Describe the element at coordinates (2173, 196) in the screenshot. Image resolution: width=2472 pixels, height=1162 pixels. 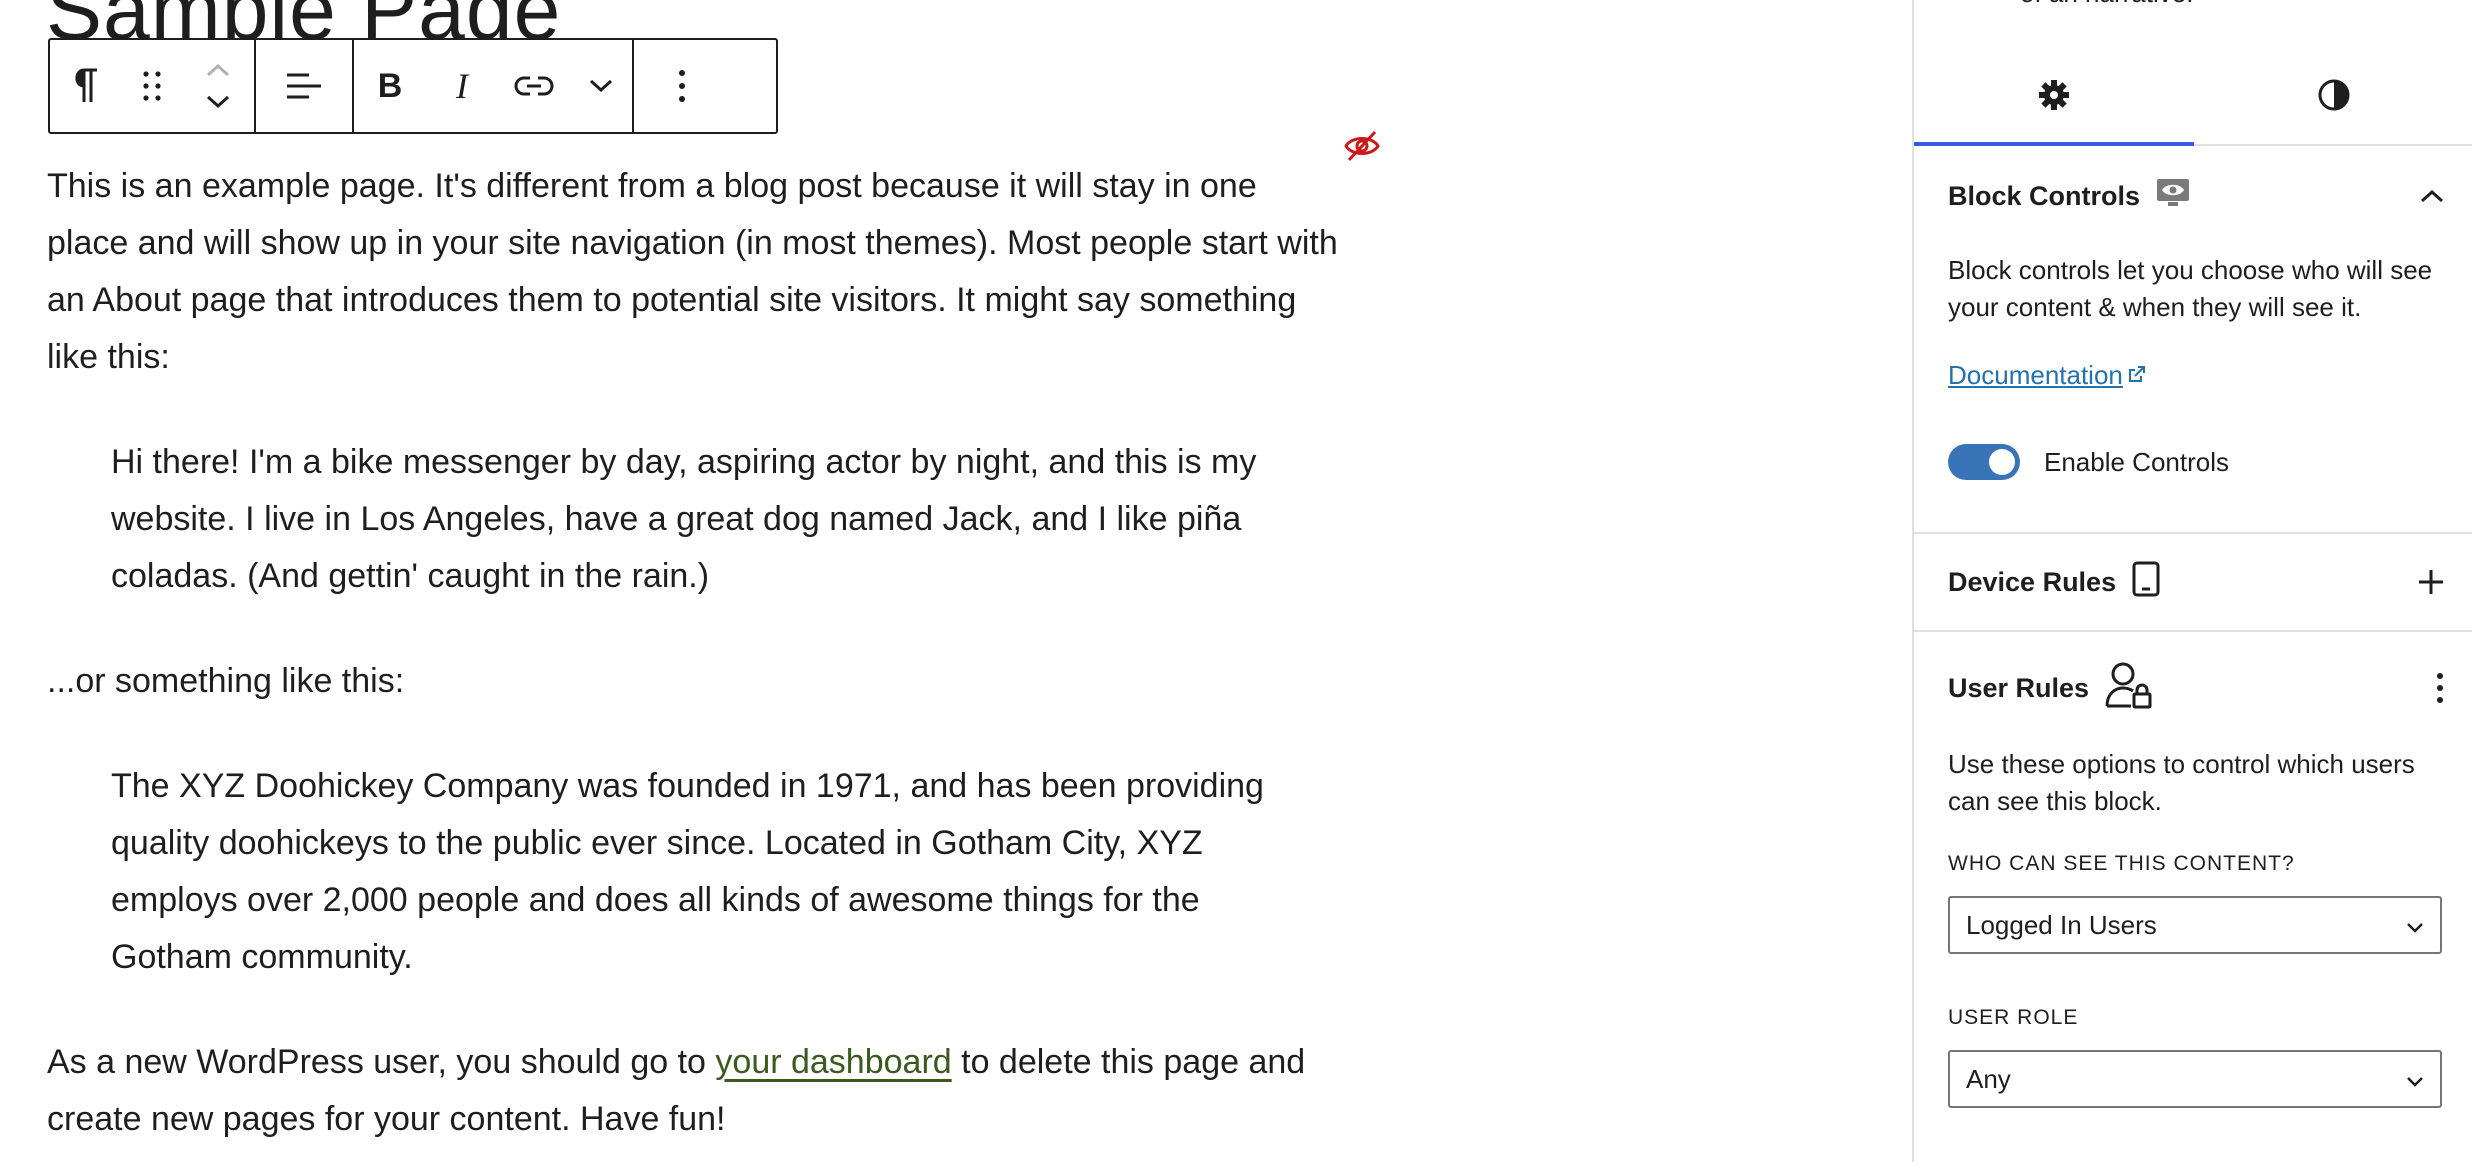
I see `visibility-monitor-icon` at that location.